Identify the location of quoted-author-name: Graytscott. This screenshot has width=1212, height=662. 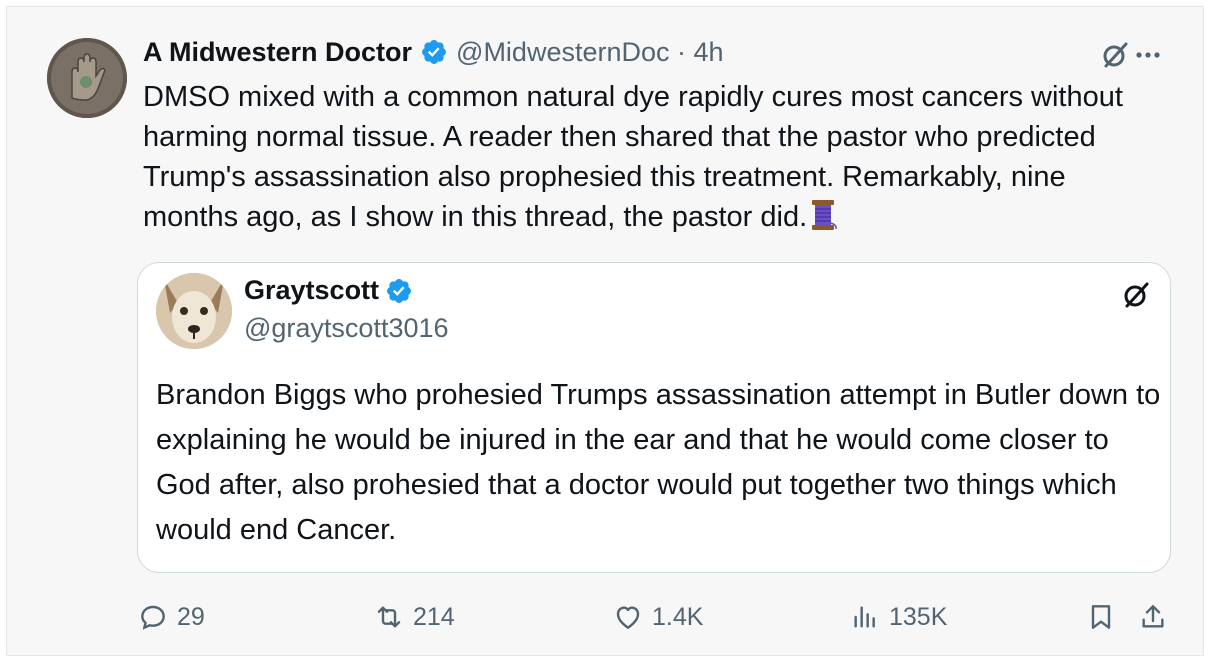
(311, 290).